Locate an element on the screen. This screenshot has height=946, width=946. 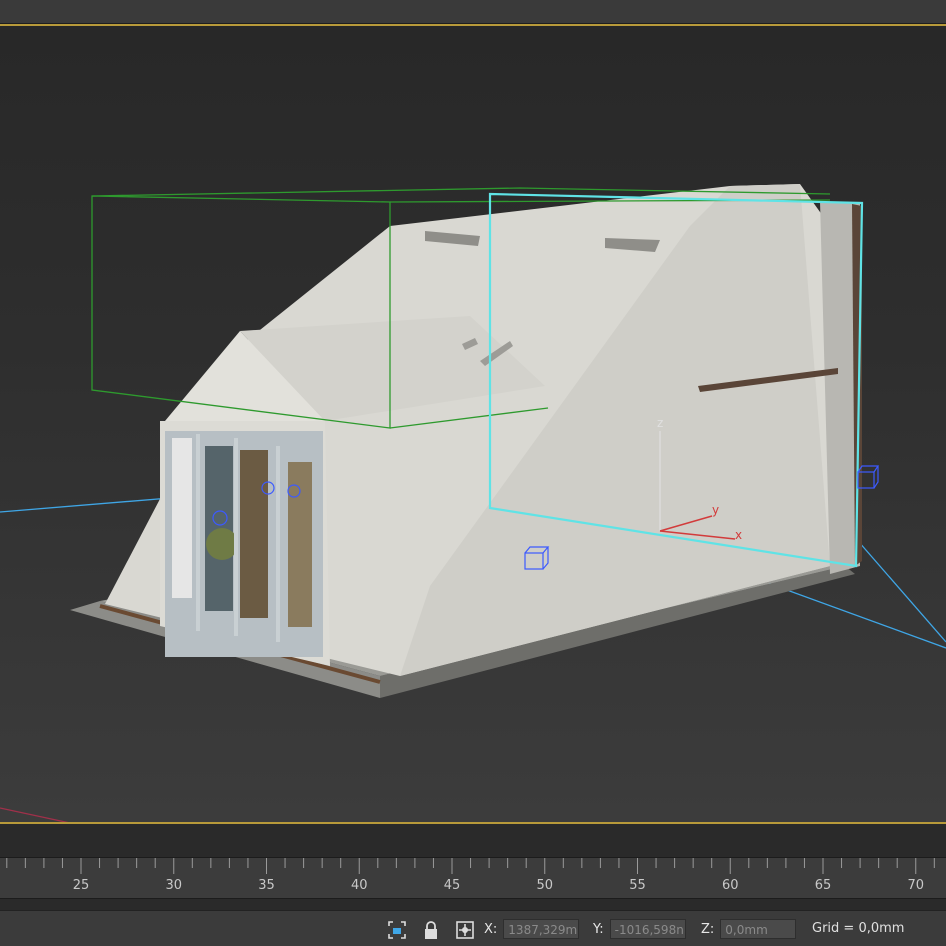
z-coordinate-field: 0,0mm is located at coordinates (758, 929).